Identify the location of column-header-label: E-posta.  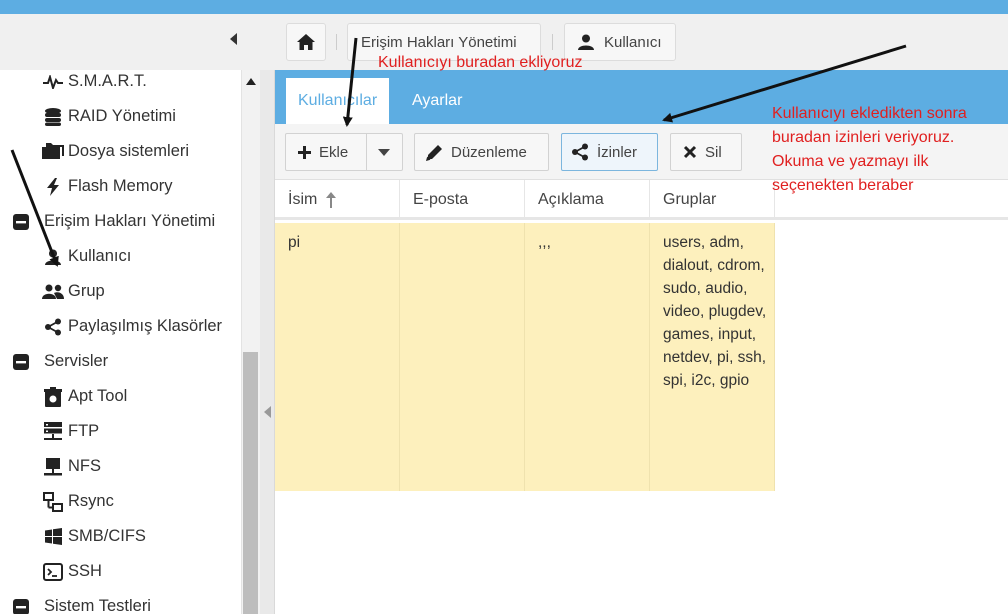
(441, 199).